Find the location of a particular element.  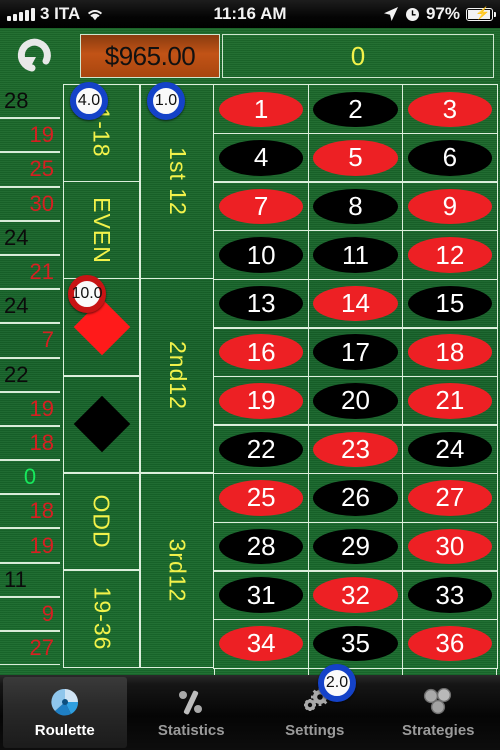

bet-cell-number-30: 30 is located at coordinates (449, 546).